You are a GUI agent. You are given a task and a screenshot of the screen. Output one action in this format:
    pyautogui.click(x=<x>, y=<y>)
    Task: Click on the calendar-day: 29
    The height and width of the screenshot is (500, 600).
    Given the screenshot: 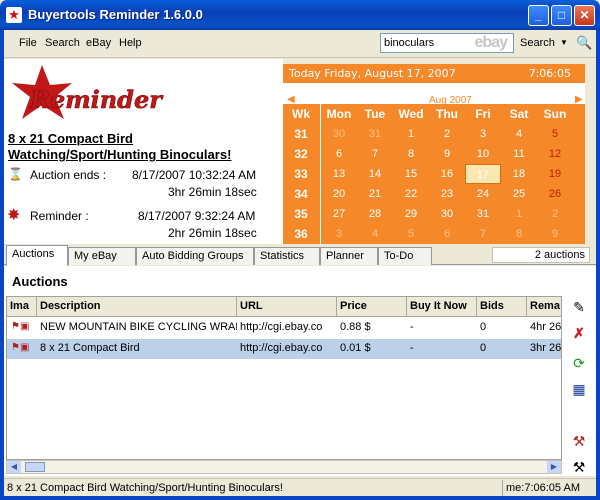 What is the action you would take?
    pyautogui.click(x=411, y=214)
    